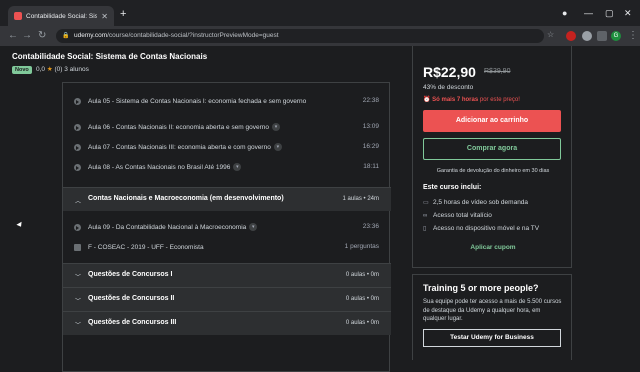  Describe the element at coordinates (18, 16) in the screenshot. I see `udemy-favicon-icon` at that location.